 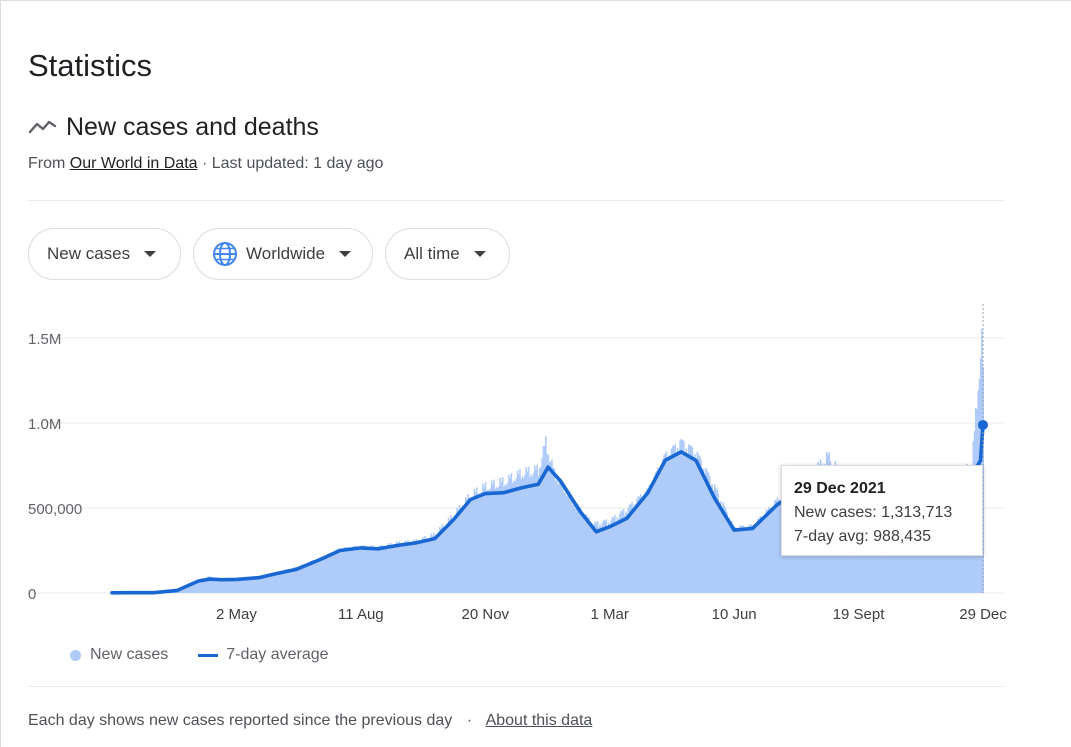 I want to click on trending-icon, so click(x=43, y=127).